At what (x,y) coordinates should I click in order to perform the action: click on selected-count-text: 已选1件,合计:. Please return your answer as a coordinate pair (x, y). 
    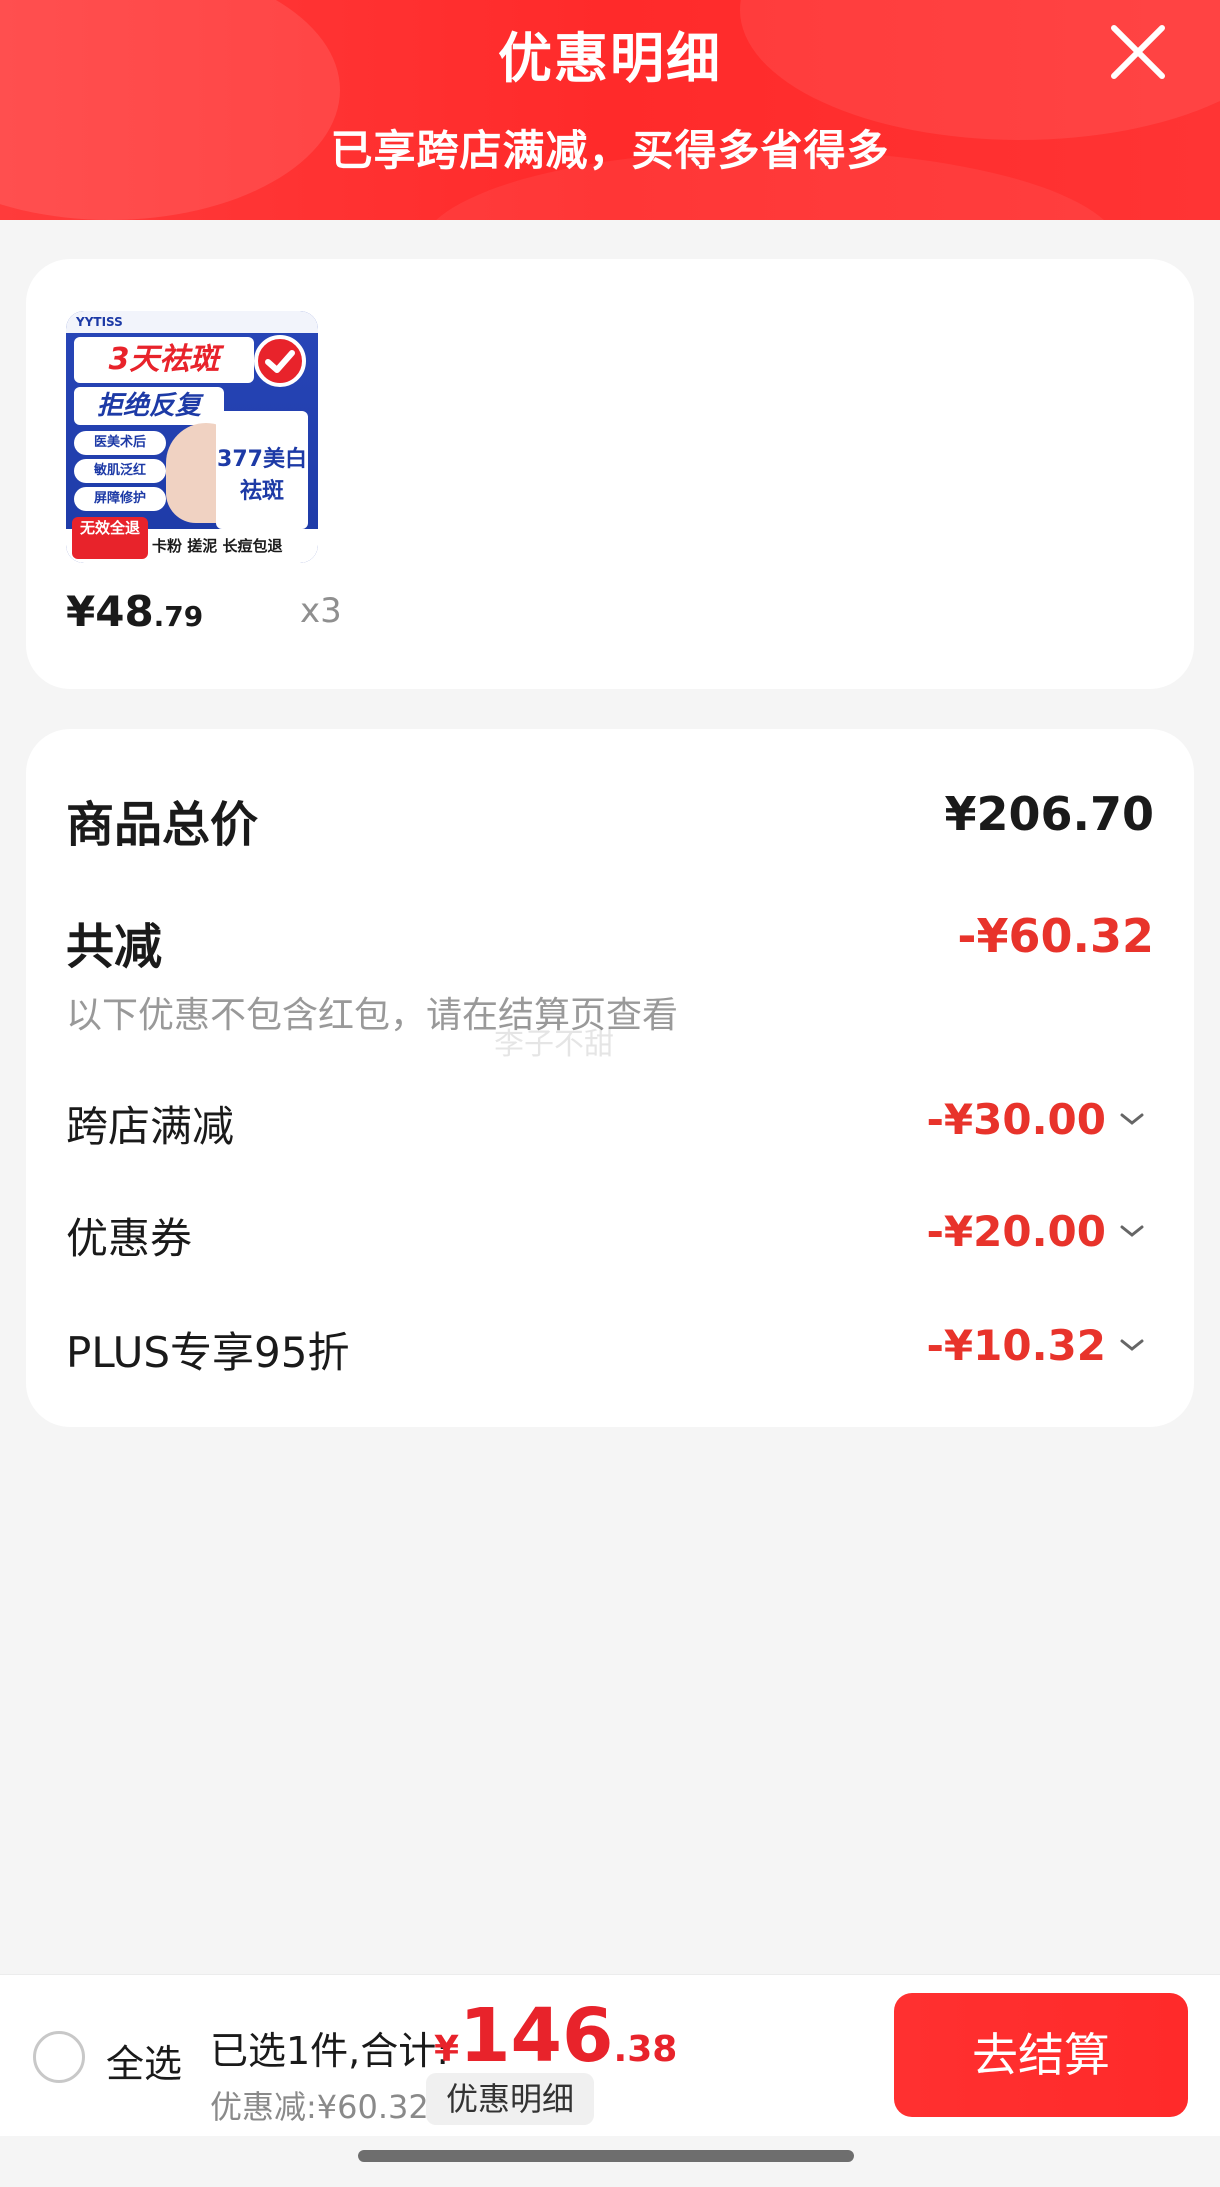
    Looking at the image, I should click on (330, 2051).